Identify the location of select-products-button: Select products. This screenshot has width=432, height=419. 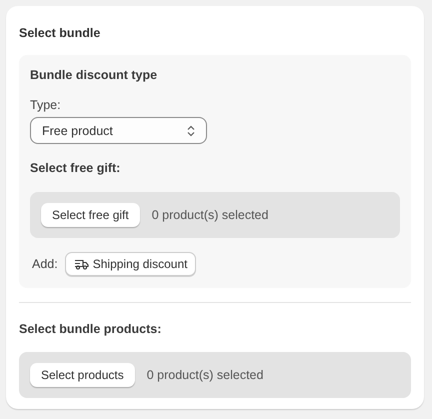
(82, 375).